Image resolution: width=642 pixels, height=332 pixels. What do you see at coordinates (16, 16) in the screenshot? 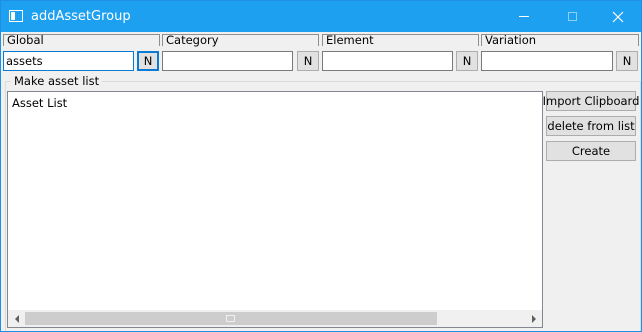
I see `app-icon` at bounding box center [16, 16].